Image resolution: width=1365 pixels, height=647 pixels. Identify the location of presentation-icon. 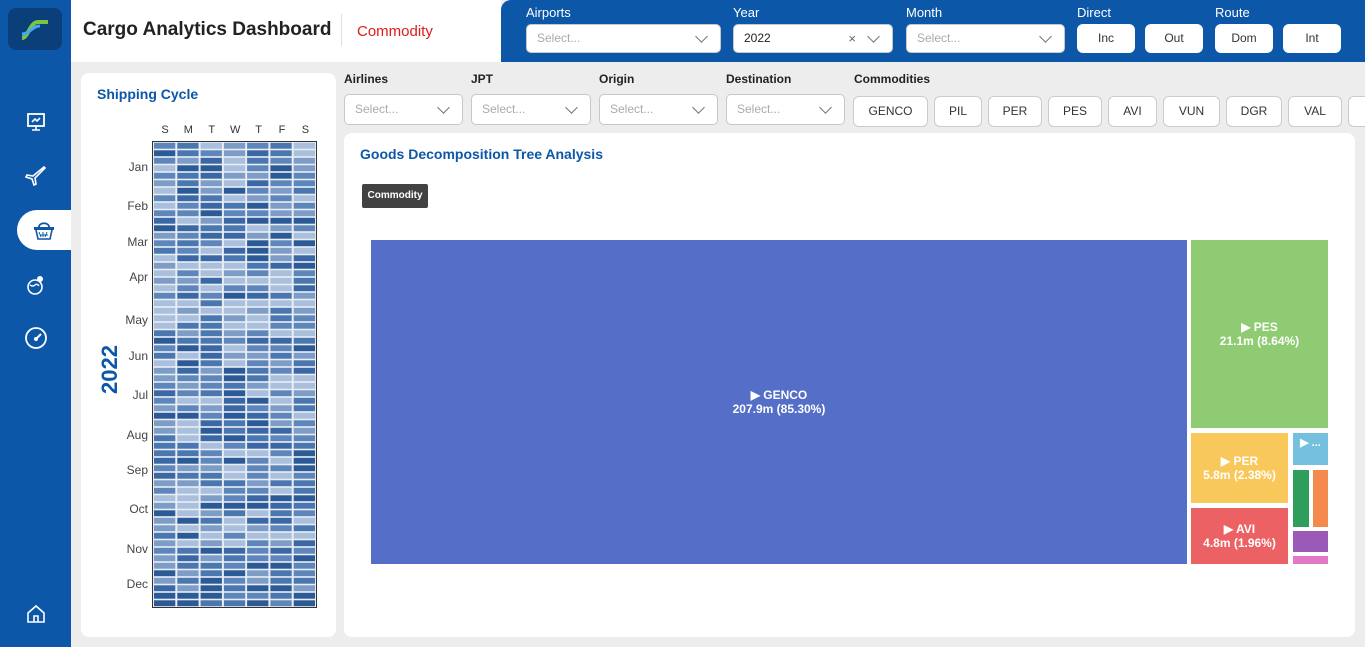
(35, 122).